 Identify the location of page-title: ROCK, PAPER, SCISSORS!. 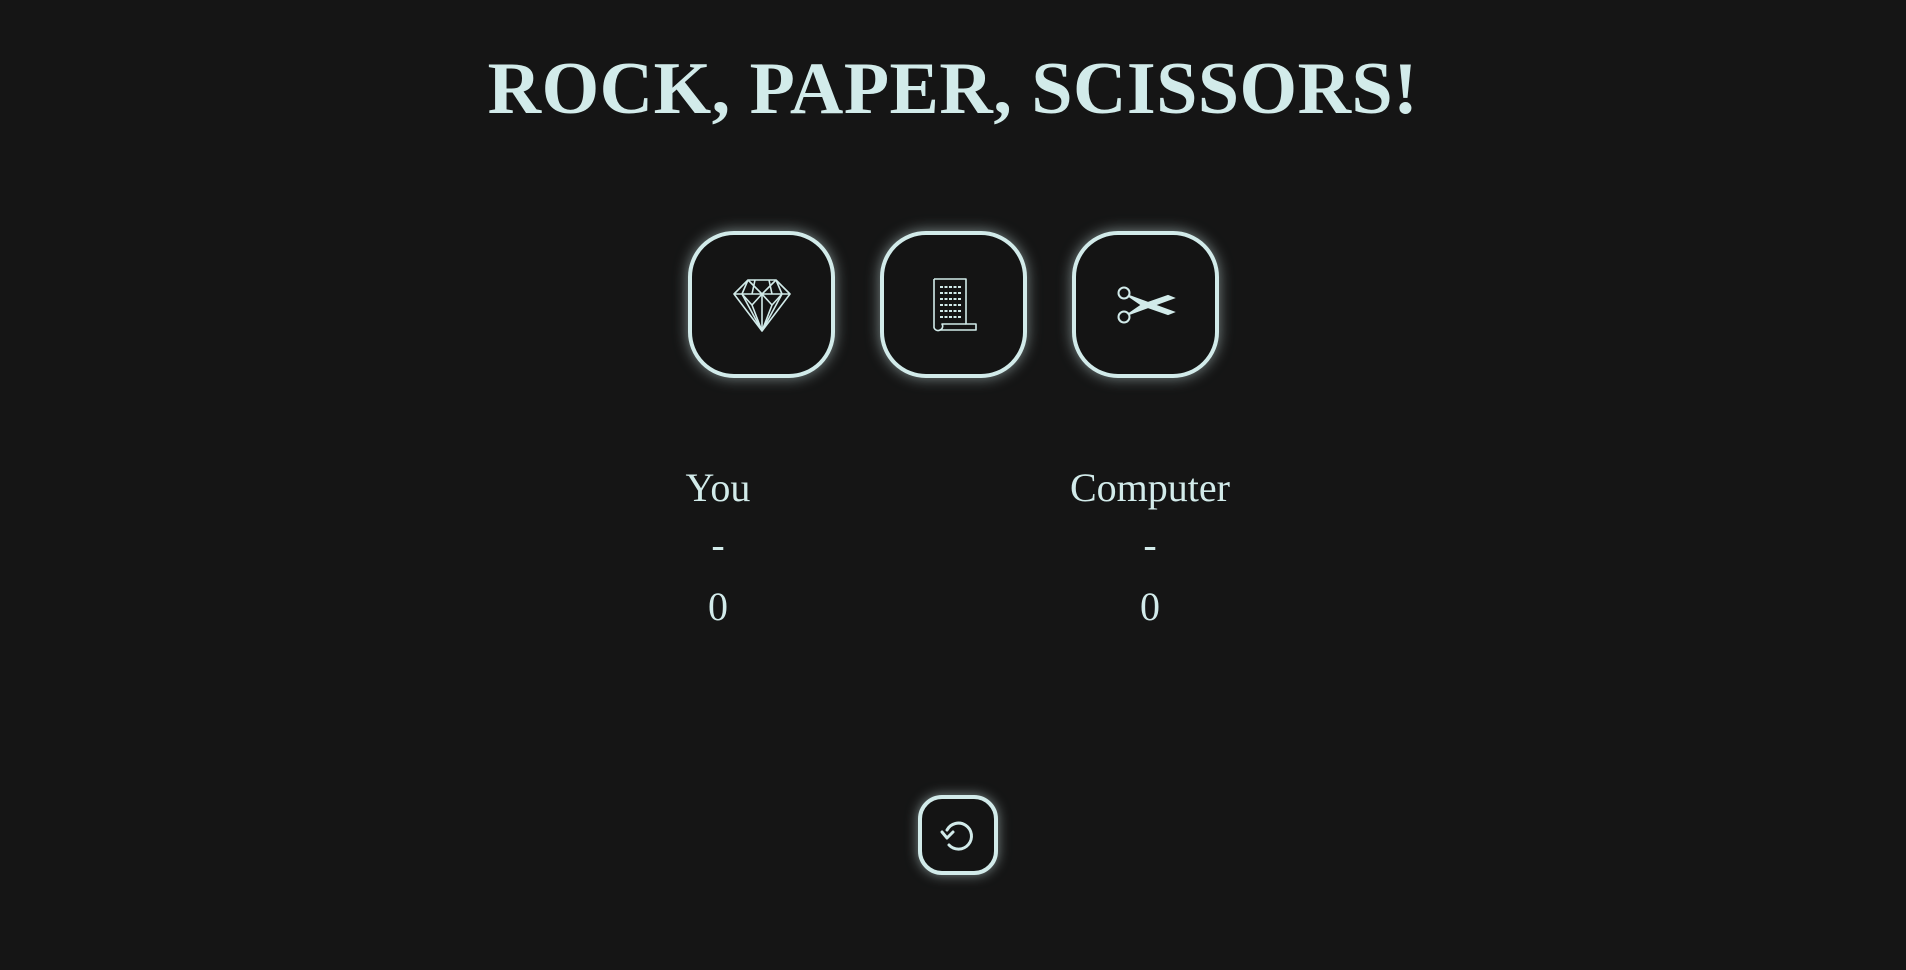
(953, 89).